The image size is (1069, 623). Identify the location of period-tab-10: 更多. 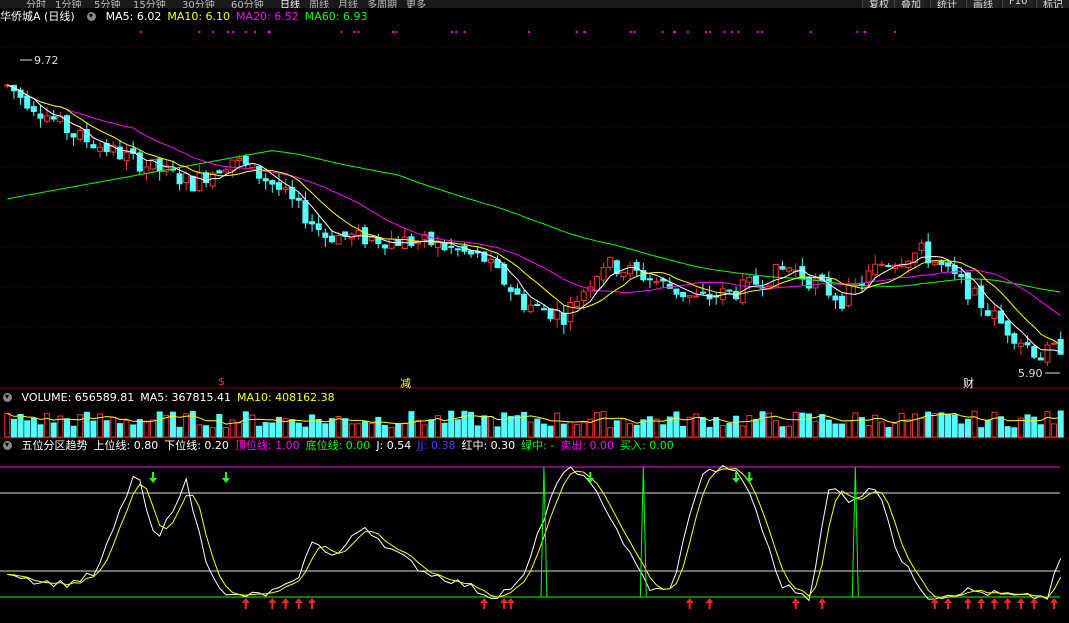
(416, 4).